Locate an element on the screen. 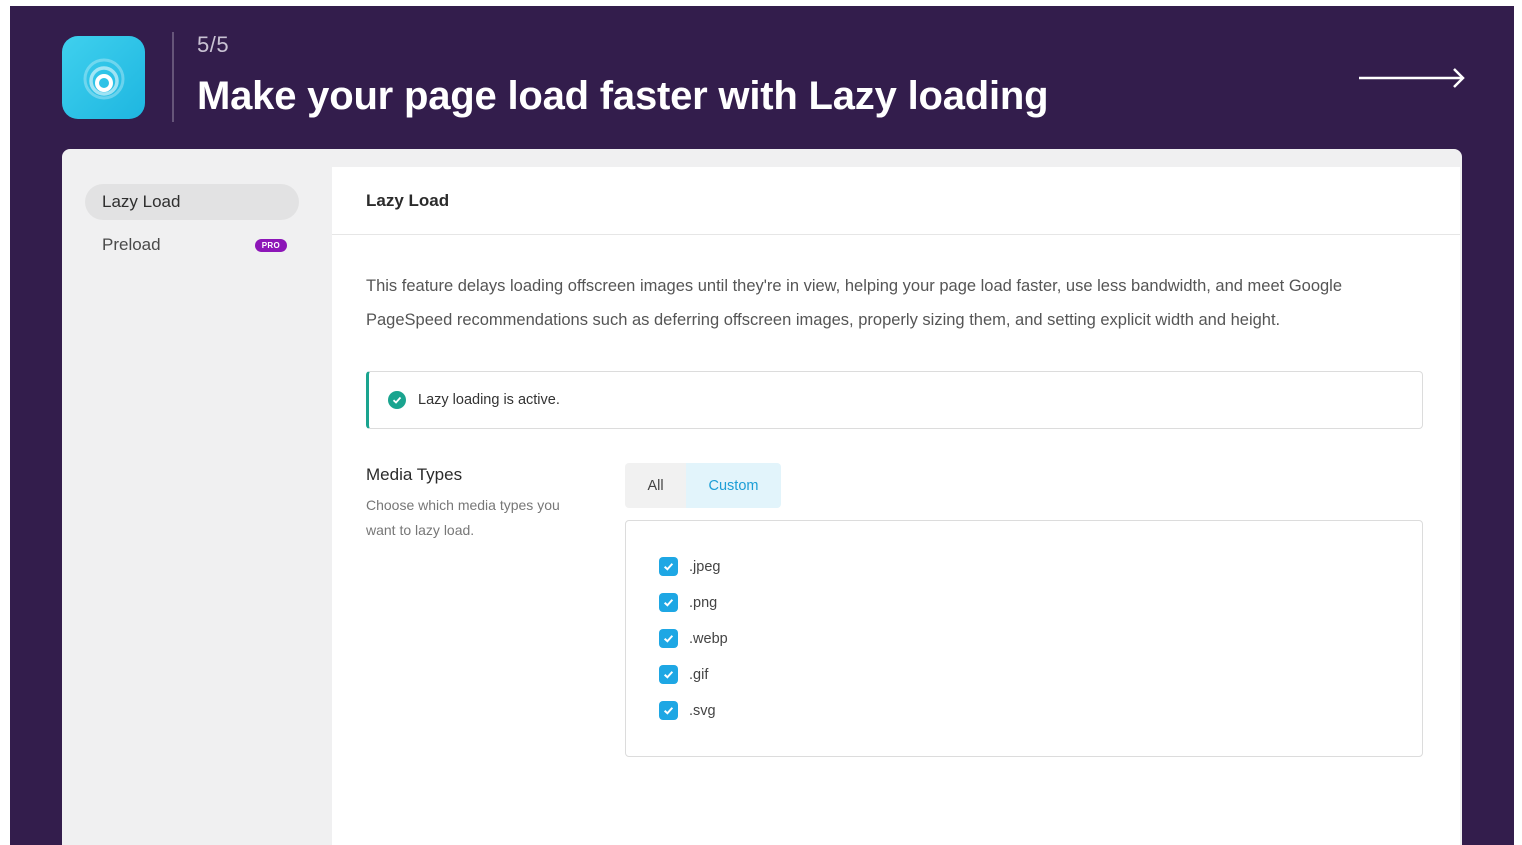  option-svg: .svg is located at coordinates (687, 710).